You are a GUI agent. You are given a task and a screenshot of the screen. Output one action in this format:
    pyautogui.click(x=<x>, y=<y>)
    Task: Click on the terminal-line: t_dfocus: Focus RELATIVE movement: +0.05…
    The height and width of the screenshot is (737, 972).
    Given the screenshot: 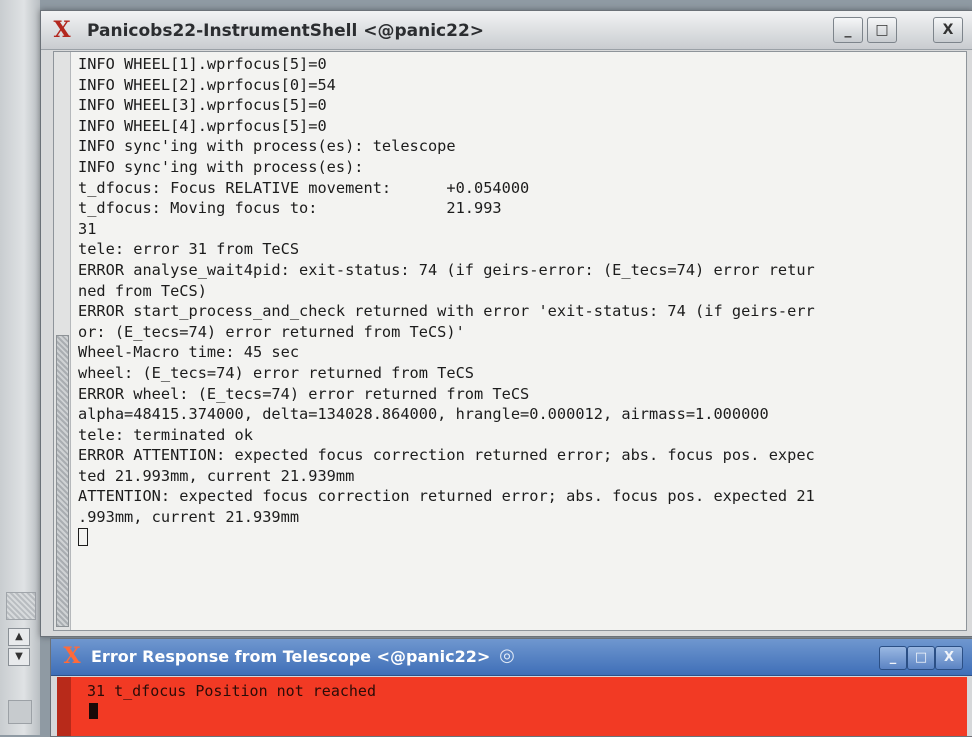 What is the action you would take?
    pyautogui.click(x=304, y=187)
    